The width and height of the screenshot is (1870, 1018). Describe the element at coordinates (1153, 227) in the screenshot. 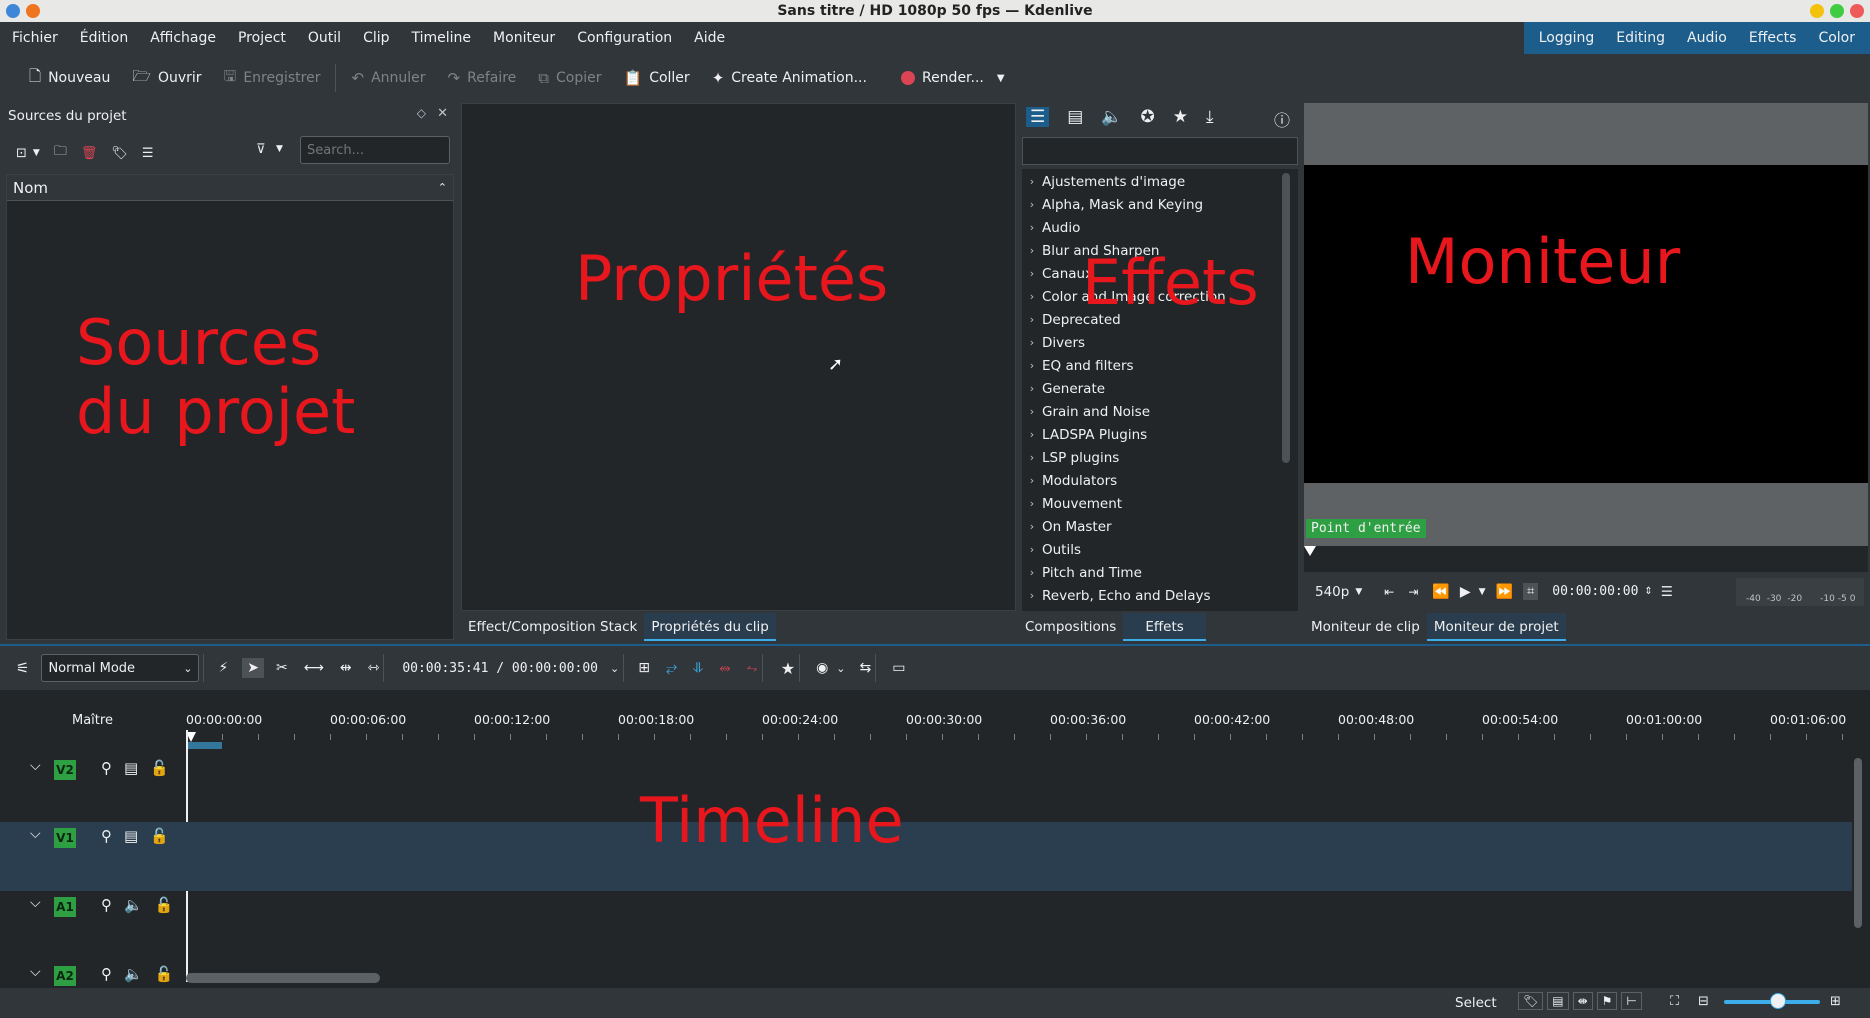

I see `effect-category: › Audio` at that location.